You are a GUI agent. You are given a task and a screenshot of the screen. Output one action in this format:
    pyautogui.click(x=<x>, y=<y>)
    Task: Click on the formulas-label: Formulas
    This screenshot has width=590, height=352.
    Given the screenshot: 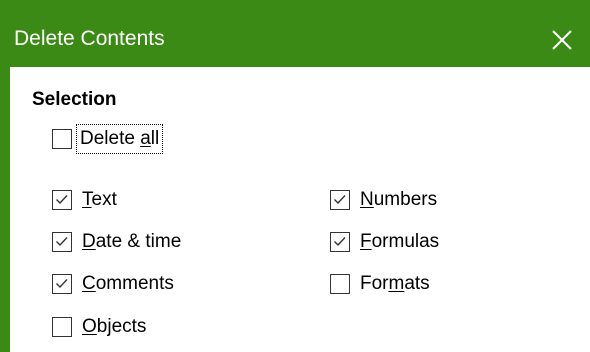 What is the action you would take?
    pyautogui.click(x=400, y=241)
    